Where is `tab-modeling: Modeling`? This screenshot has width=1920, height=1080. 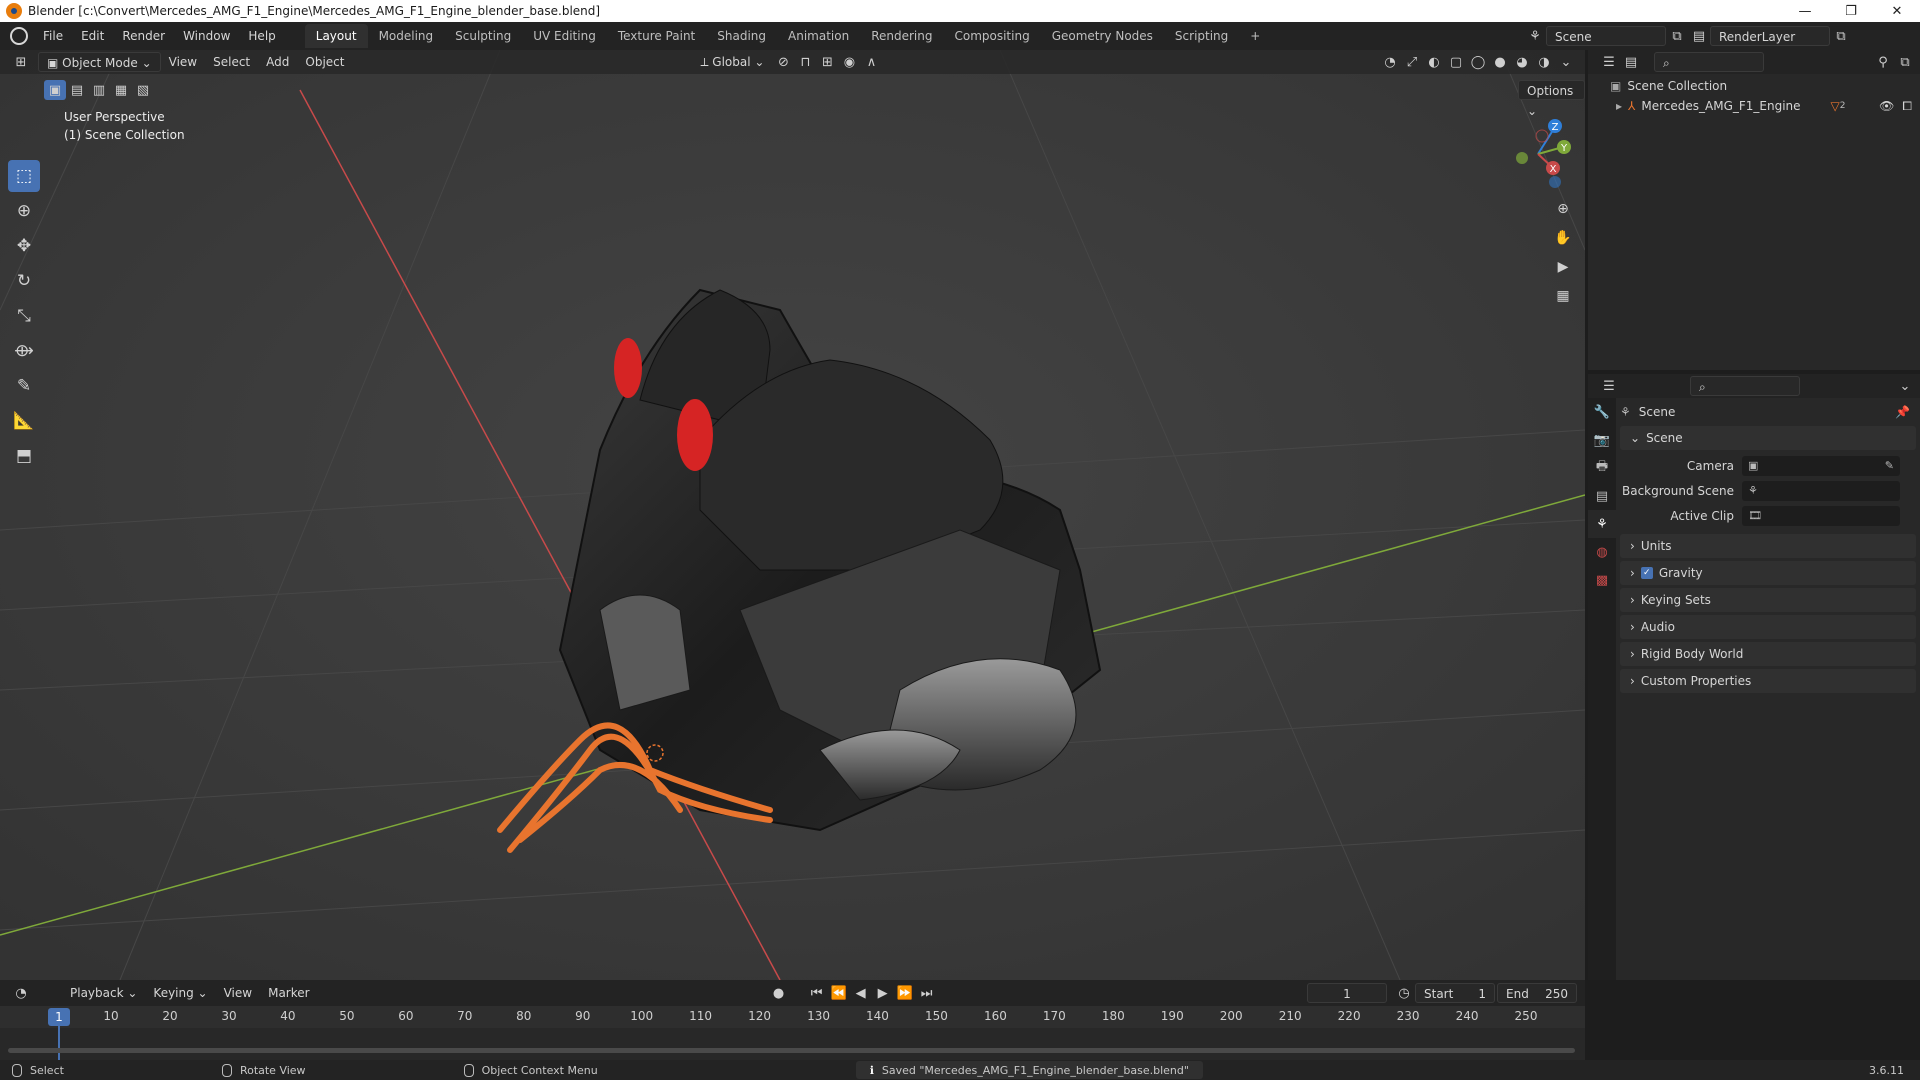
tab-modeling: Modeling is located at coordinates (406, 36).